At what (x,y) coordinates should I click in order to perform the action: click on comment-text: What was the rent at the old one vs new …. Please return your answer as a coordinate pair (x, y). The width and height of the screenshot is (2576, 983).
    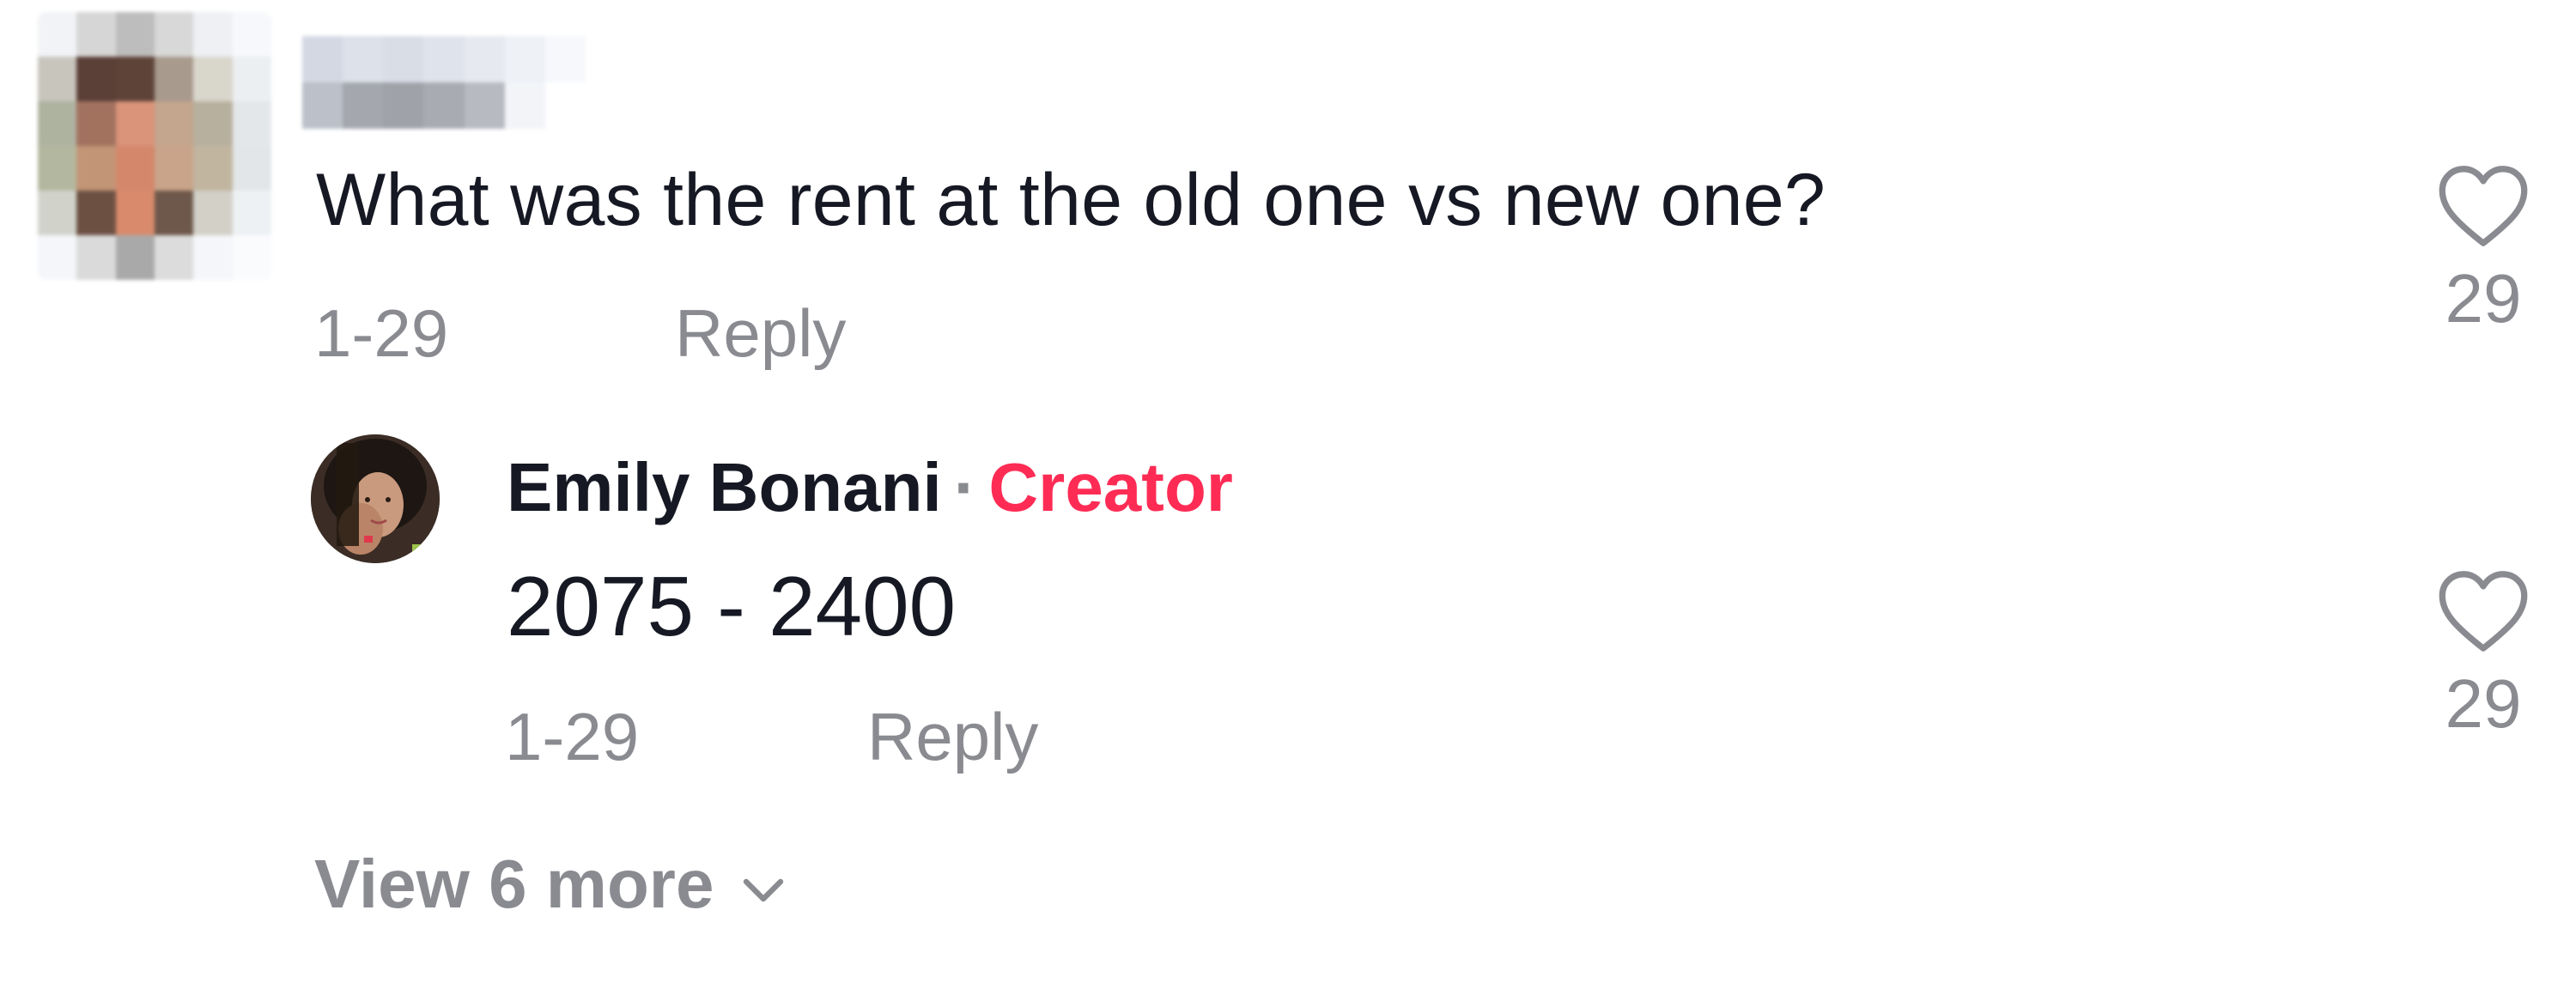
    Looking at the image, I should click on (1071, 200).